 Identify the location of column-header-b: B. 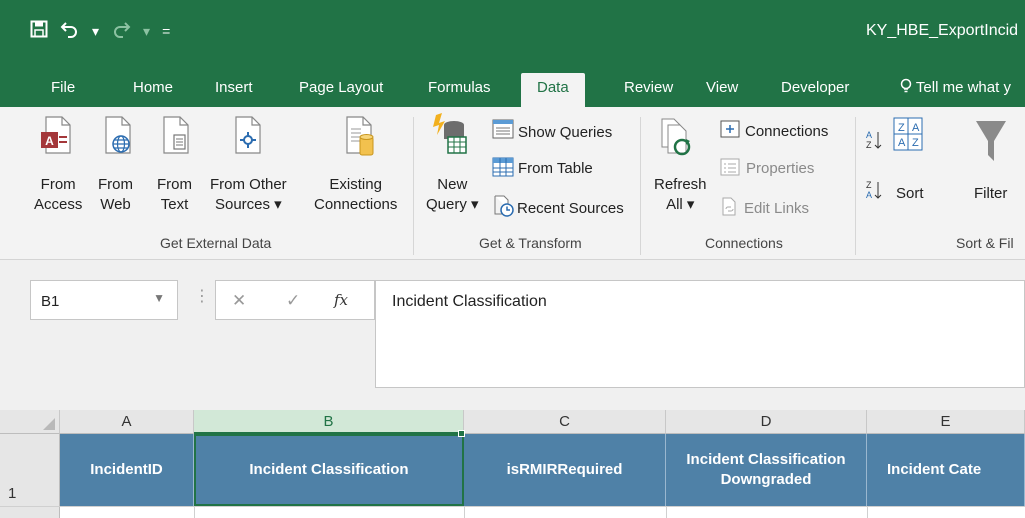
(329, 422).